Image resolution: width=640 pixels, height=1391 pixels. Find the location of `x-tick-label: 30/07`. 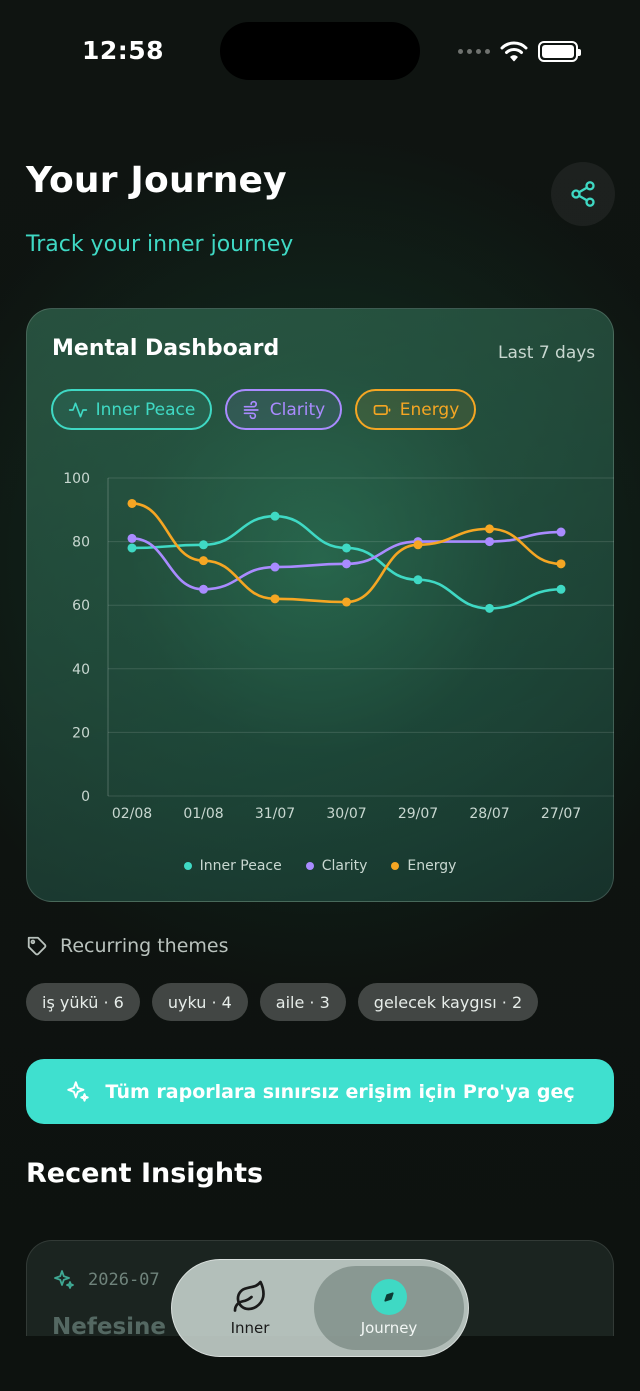

x-tick-label: 30/07 is located at coordinates (346, 814).